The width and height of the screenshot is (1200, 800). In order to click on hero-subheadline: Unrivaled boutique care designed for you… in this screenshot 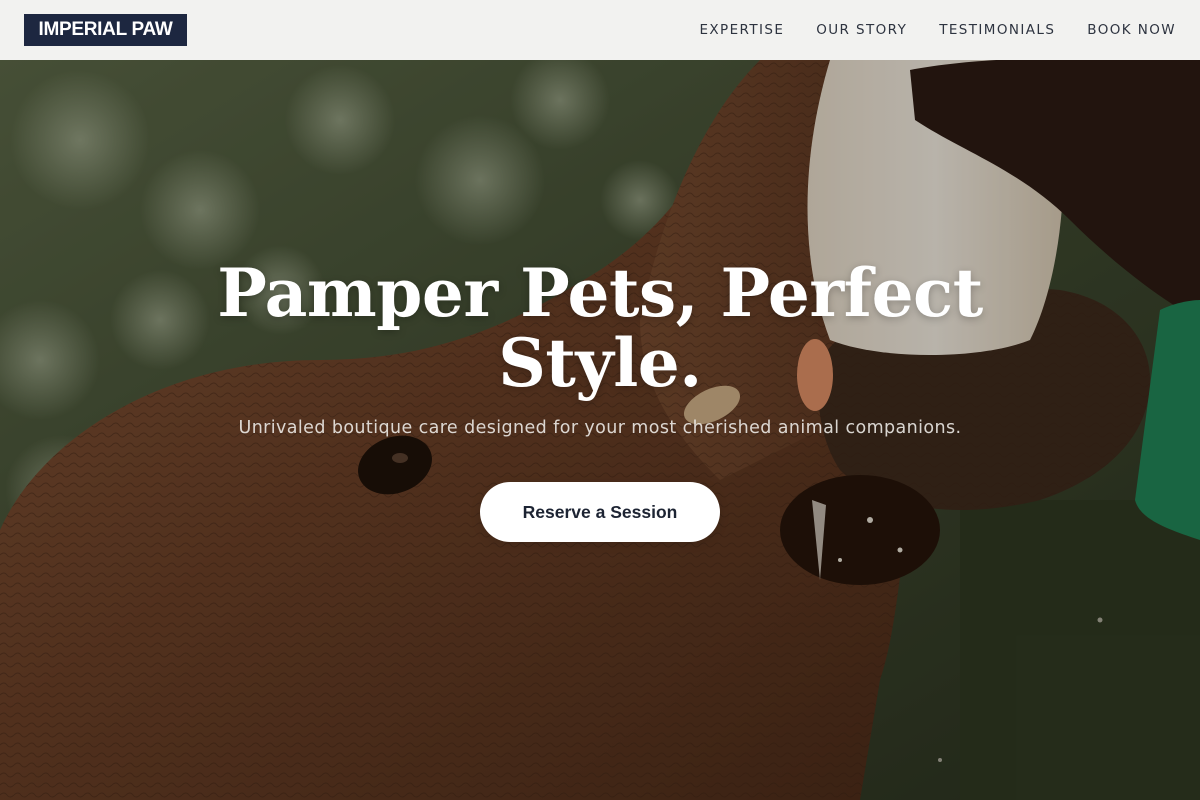, I will do `click(600, 428)`.